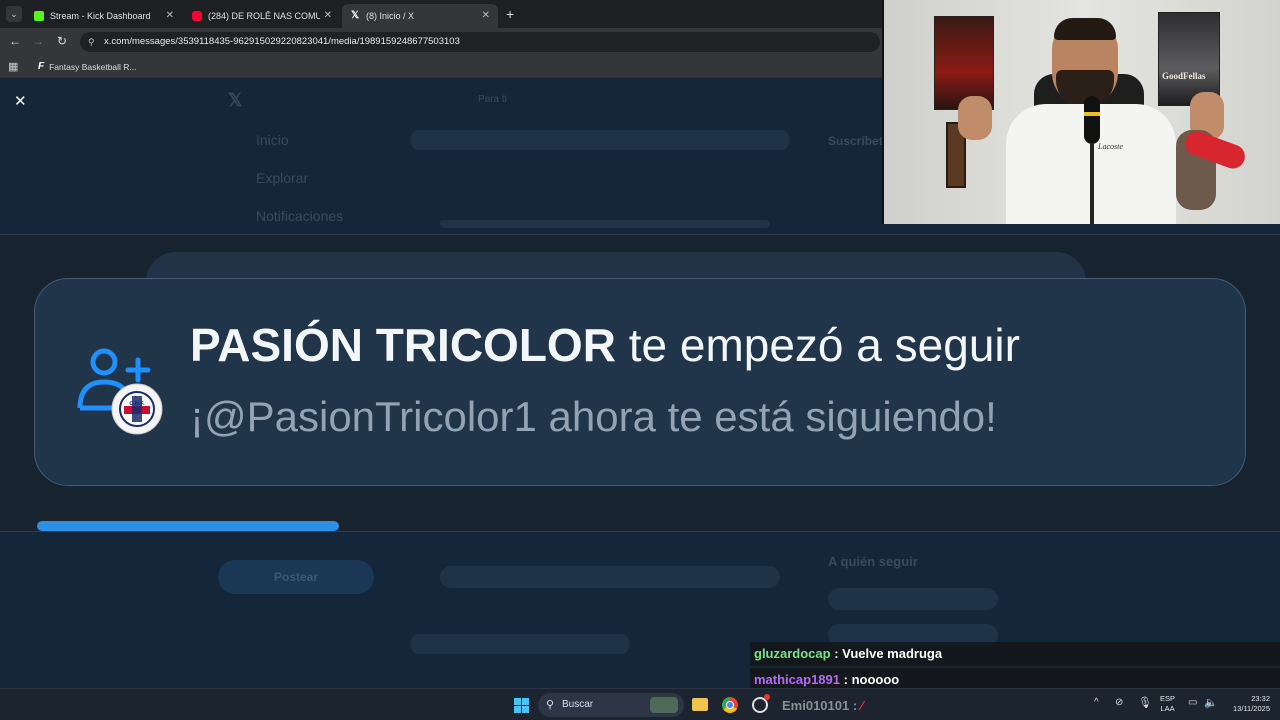  What do you see at coordinates (817, 345) in the screenshot?
I see `follow-action: te empezó a seguir` at bounding box center [817, 345].